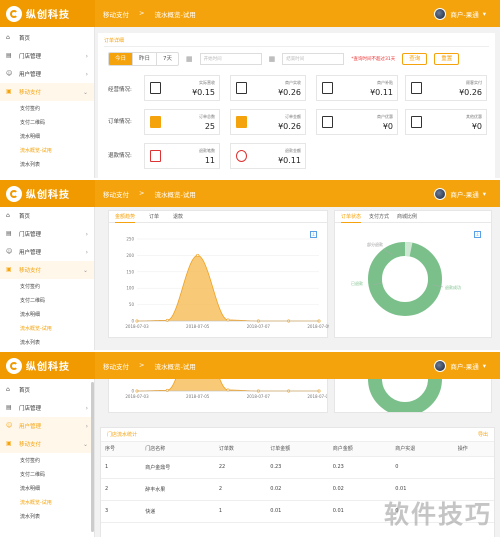 The image size is (500, 537). What do you see at coordinates (473, 449) in the screenshot?
I see `col-header: 操作` at bounding box center [473, 449].